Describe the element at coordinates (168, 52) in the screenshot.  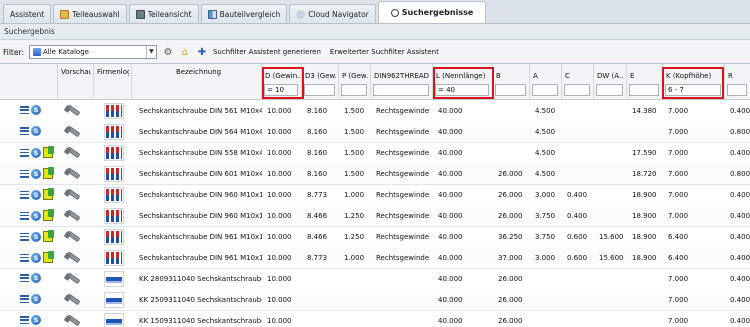
I see `gear-icon: ⚙` at that location.